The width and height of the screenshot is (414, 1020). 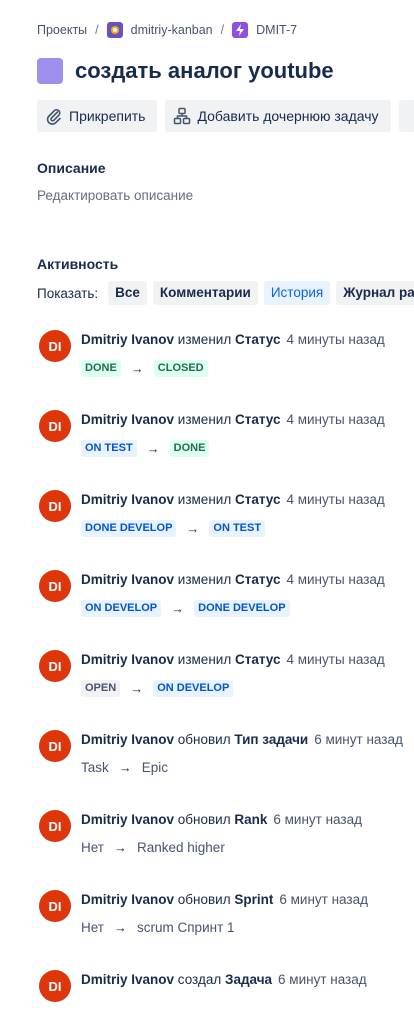 What do you see at coordinates (101, 368) in the screenshot?
I see `old-value-lozenge: DONE` at bounding box center [101, 368].